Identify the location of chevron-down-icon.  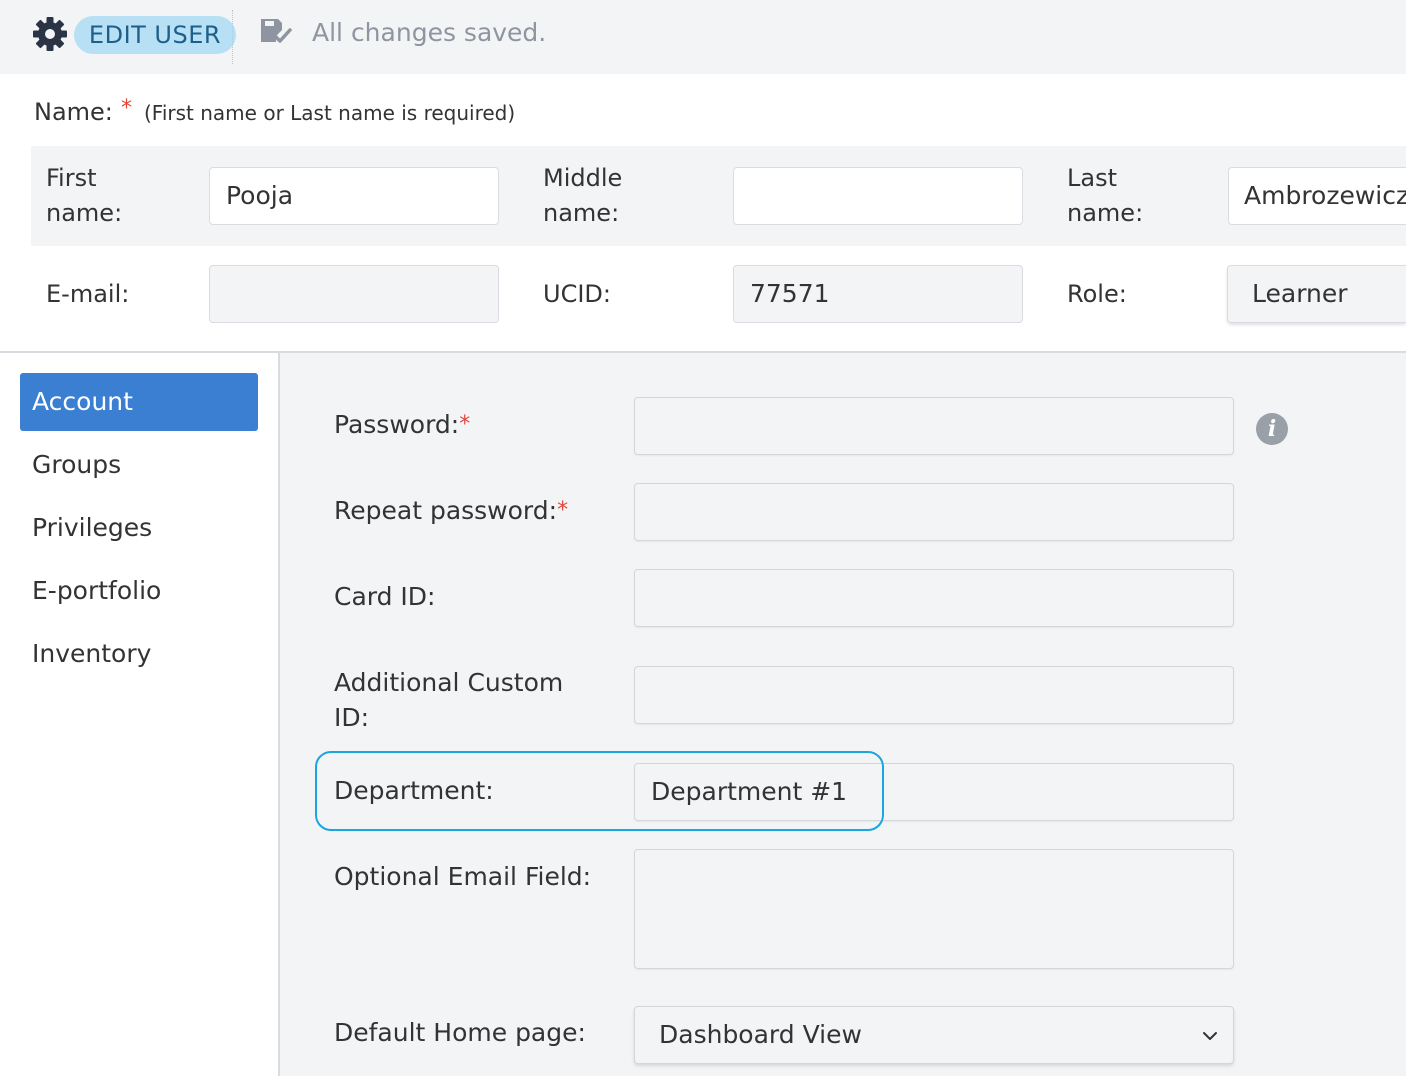
(1210, 1036).